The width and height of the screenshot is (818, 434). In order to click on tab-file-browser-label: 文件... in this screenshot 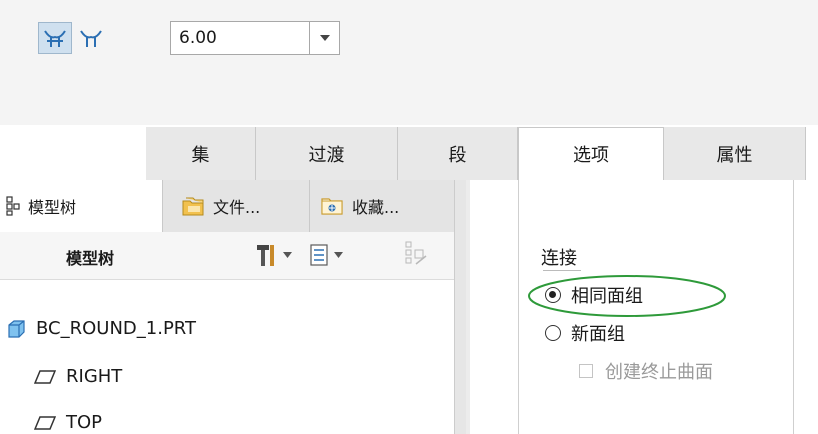, I will do `click(237, 207)`.